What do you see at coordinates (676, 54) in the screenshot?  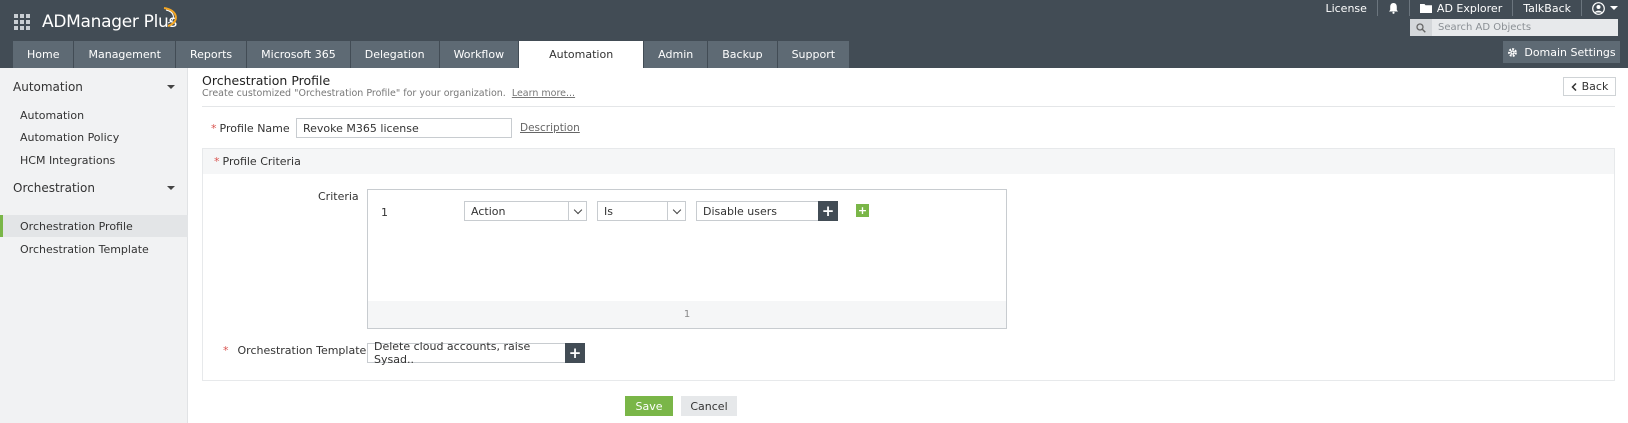 I see `tab-admin: Admin` at bounding box center [676, 54].